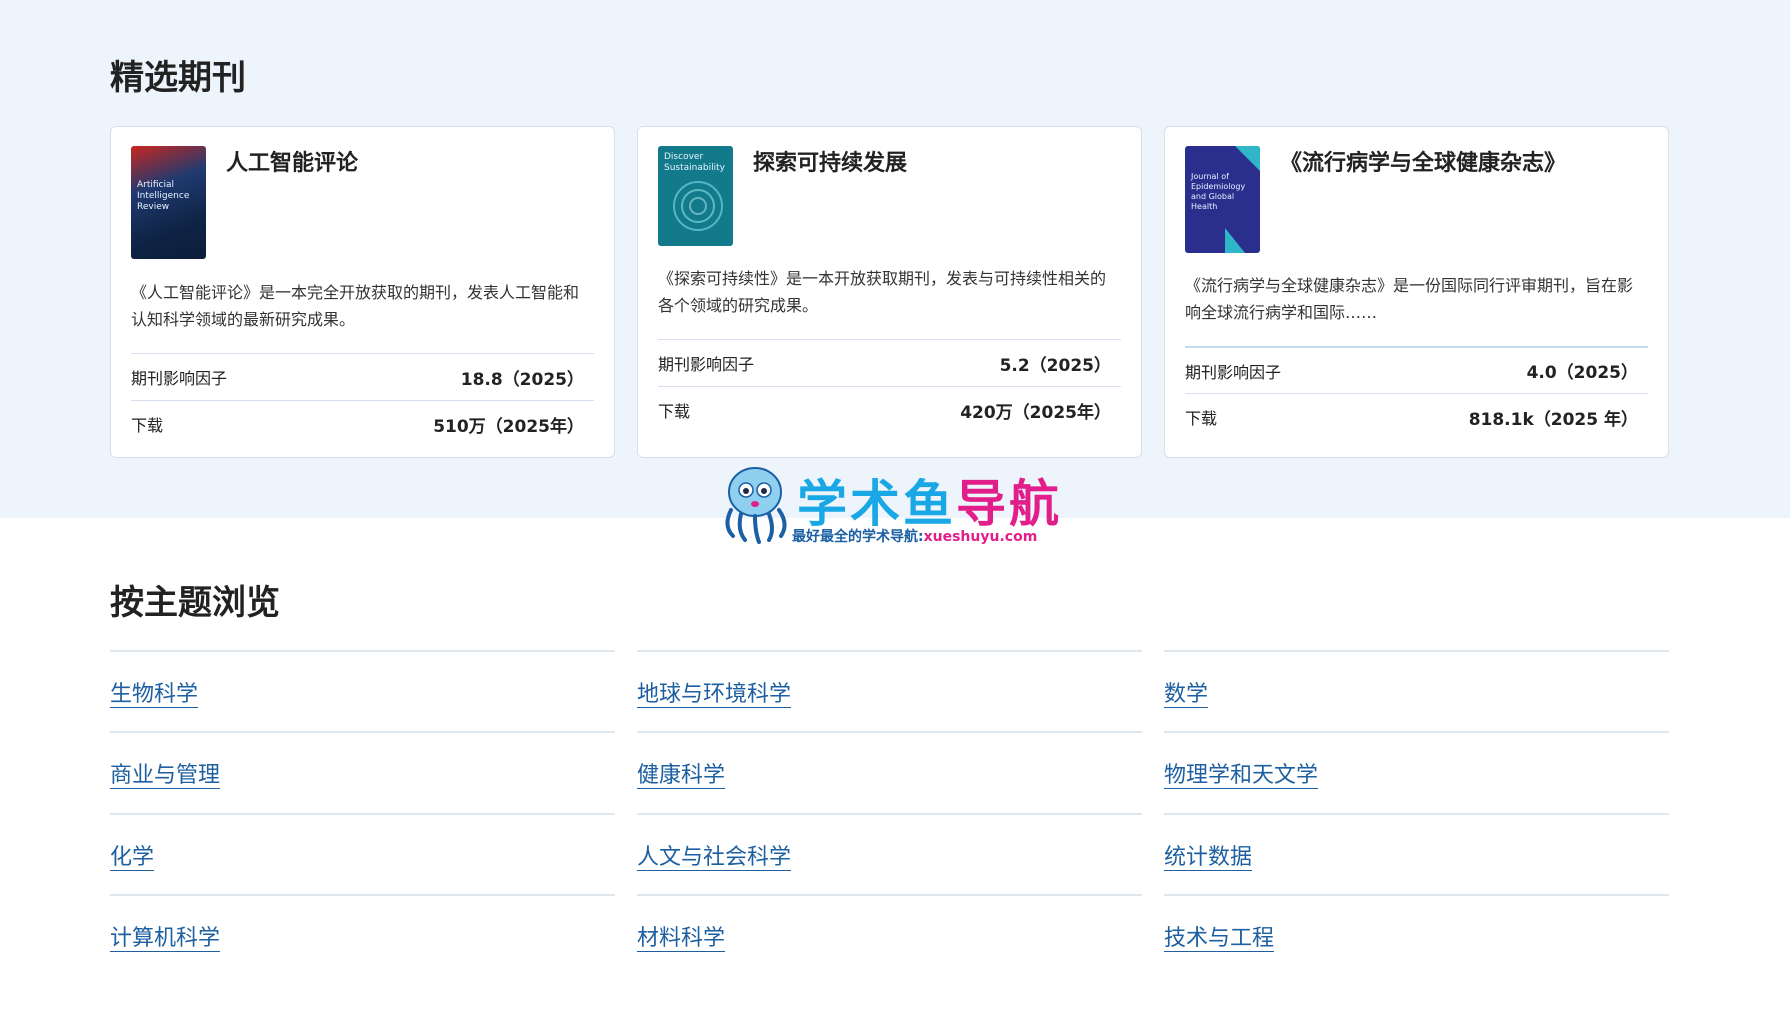  What do you see at coordinates (178, 78) in the screenshot?
I see `featured-journals-heading: 精选期刊` at bounding box center [178, 78].